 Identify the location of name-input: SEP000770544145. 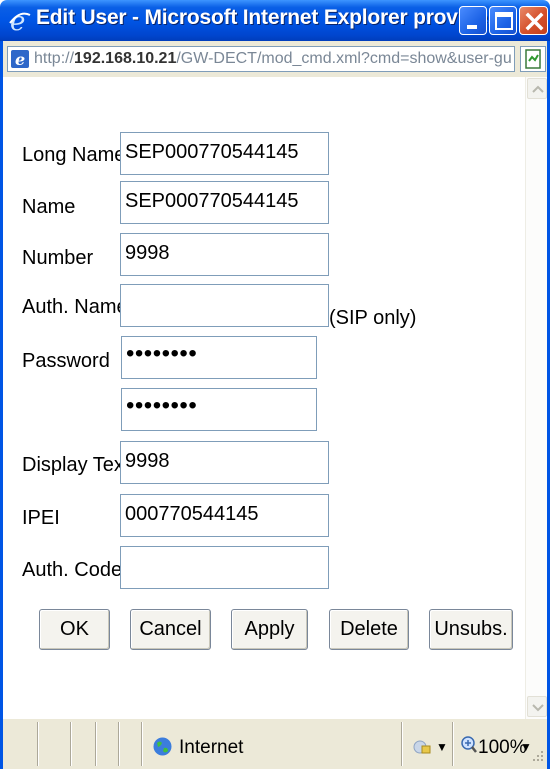
(224, 202).